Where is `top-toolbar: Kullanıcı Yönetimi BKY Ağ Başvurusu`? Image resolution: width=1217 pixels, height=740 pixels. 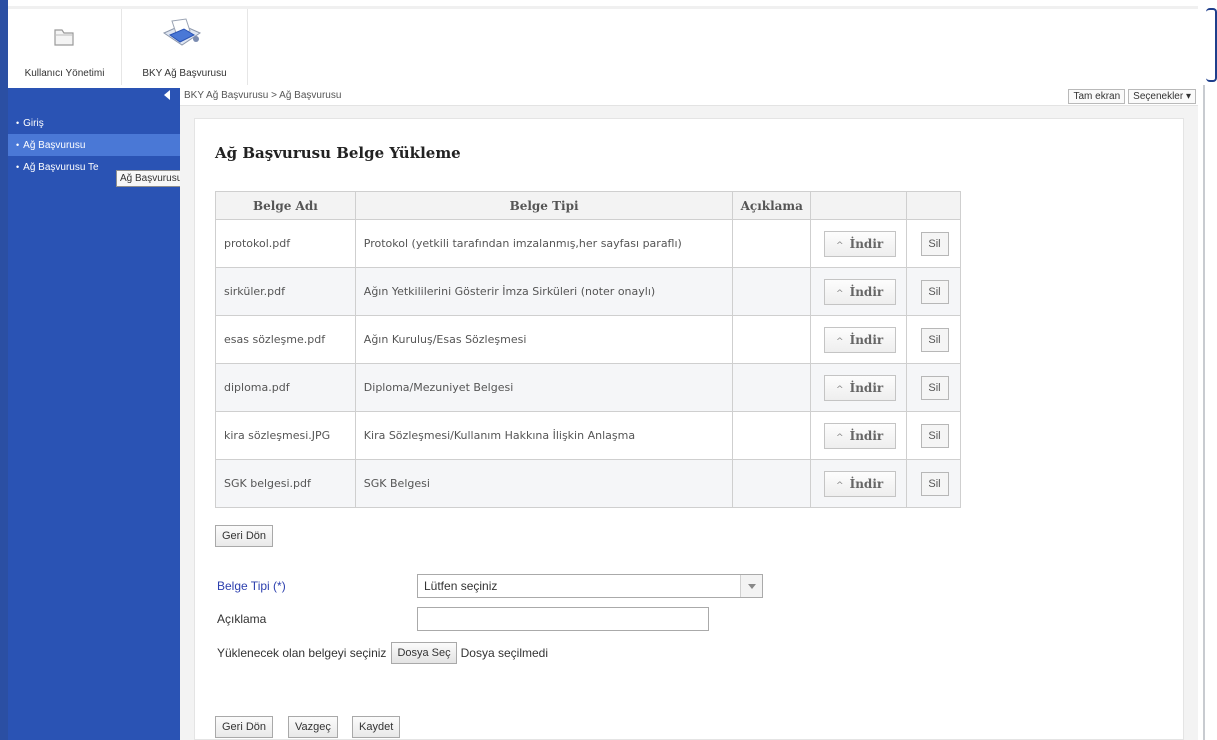 top-toolbar: Kullanıcı Yönetimi BKY Ağ Başvurusu is located at coordinates (603, 47).